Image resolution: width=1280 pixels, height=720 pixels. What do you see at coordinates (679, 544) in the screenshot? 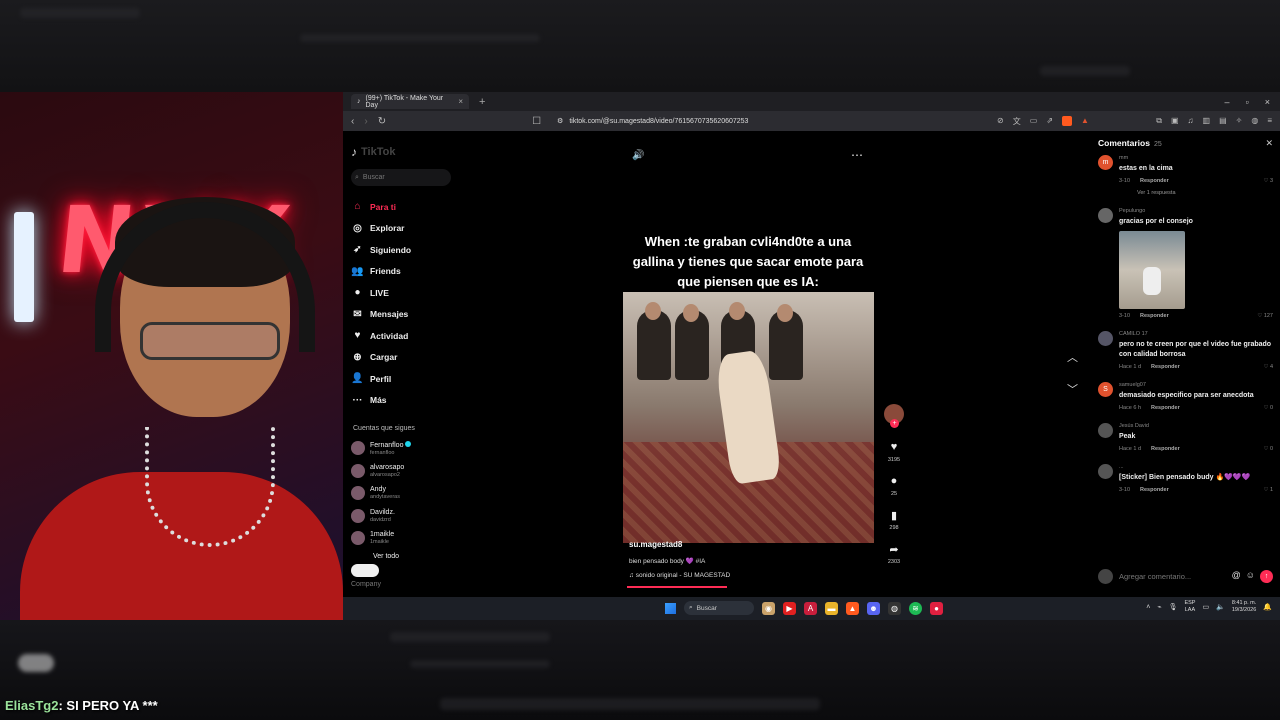
I see `video-username: su.magestad8` at bounding box center [679, 544].